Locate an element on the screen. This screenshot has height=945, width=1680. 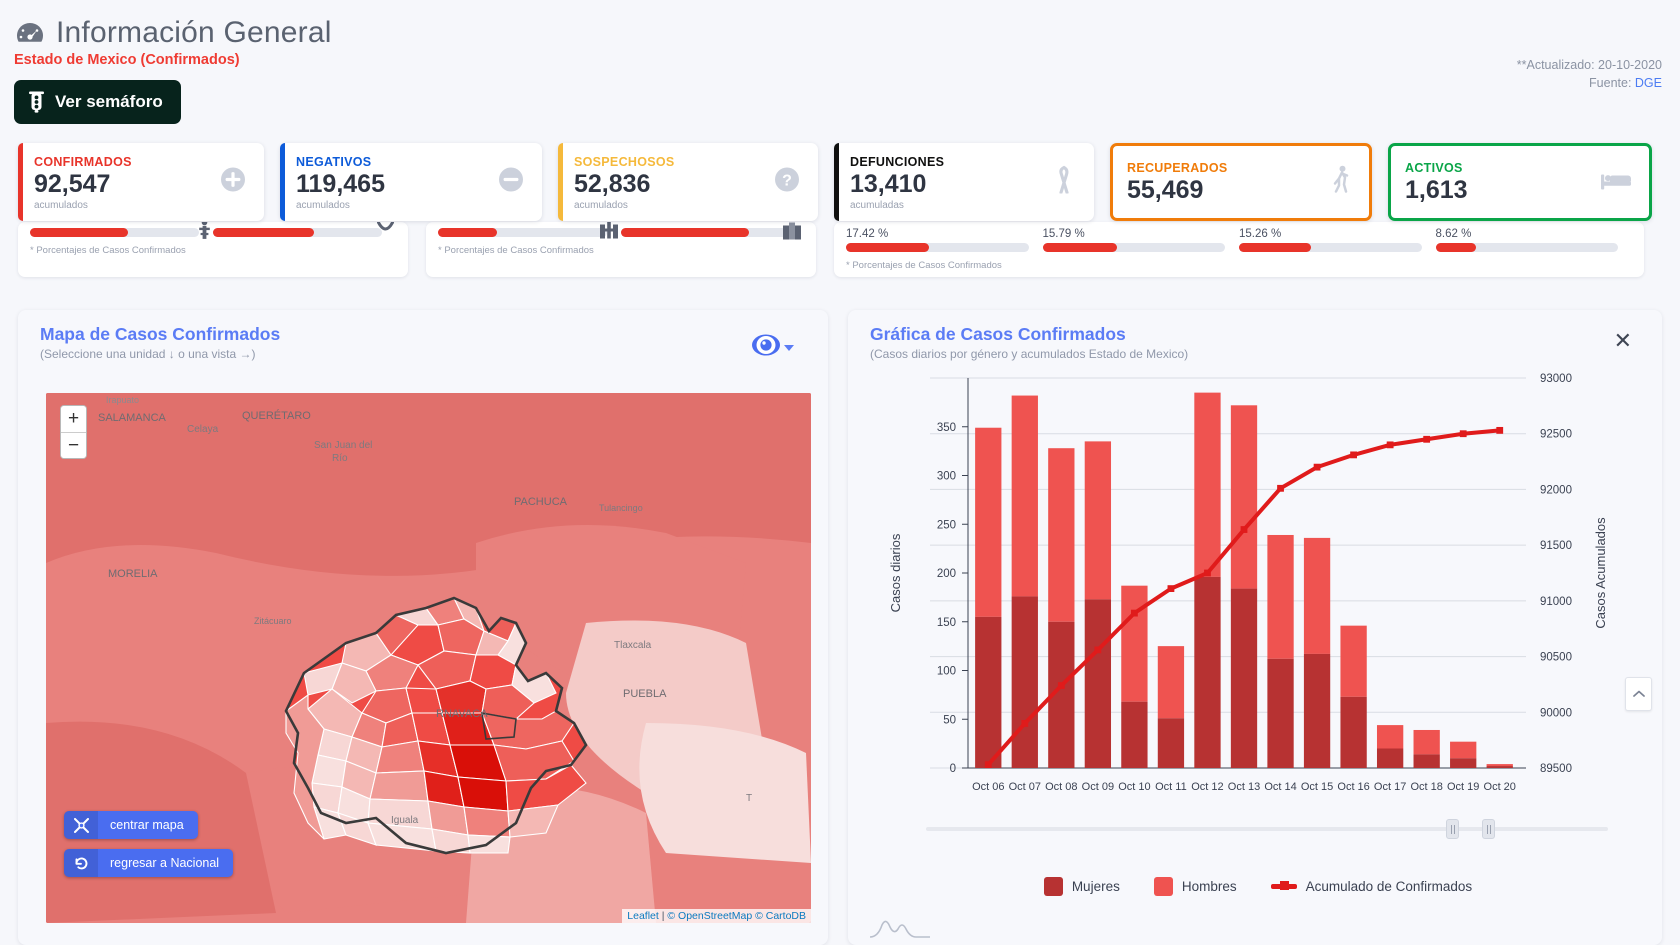
chart-y-tick: 100 is located at coordinates (946, 672).